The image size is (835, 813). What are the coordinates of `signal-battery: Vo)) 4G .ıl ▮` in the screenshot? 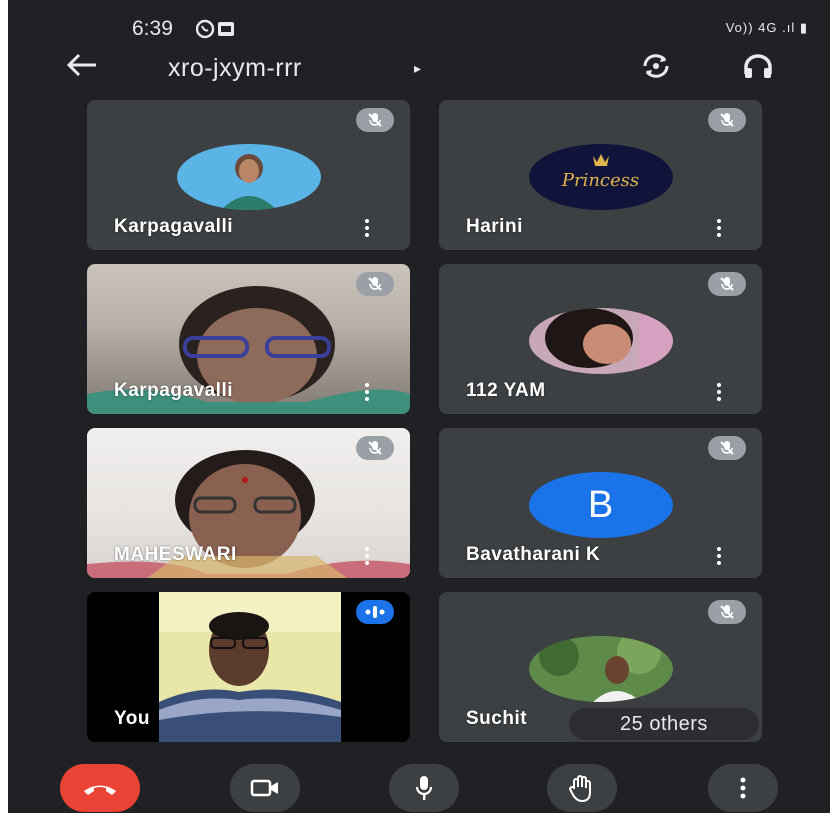 It's located at (766, 27).